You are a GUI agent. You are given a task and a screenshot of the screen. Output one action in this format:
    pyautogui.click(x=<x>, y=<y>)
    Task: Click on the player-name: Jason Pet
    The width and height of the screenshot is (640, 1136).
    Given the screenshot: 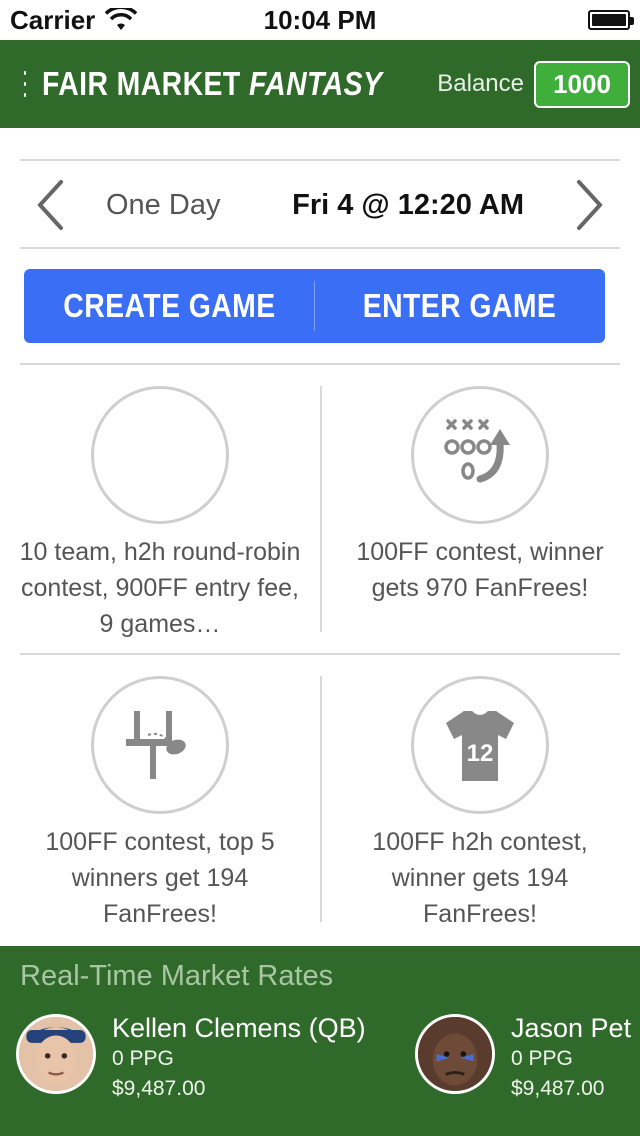 What is the action you would take?
    pyautogui.click(x=571, y=1028)
    